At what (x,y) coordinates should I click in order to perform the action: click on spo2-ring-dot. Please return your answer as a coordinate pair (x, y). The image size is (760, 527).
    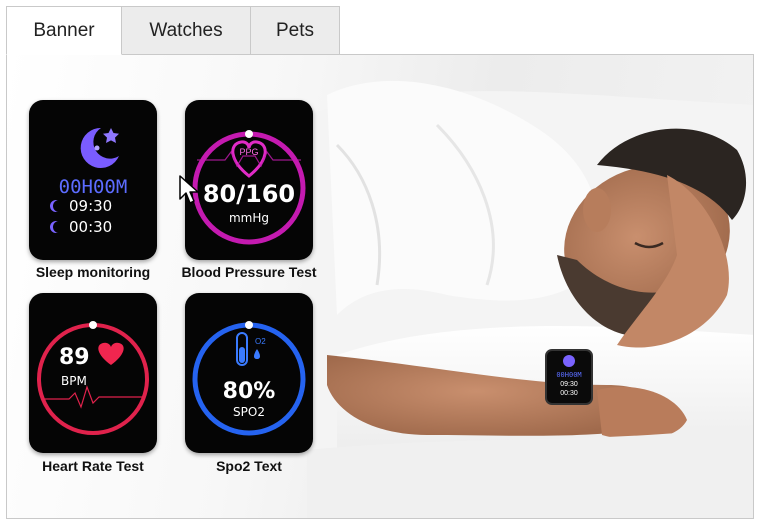
    Looking at the image, I should click on (249, 325).